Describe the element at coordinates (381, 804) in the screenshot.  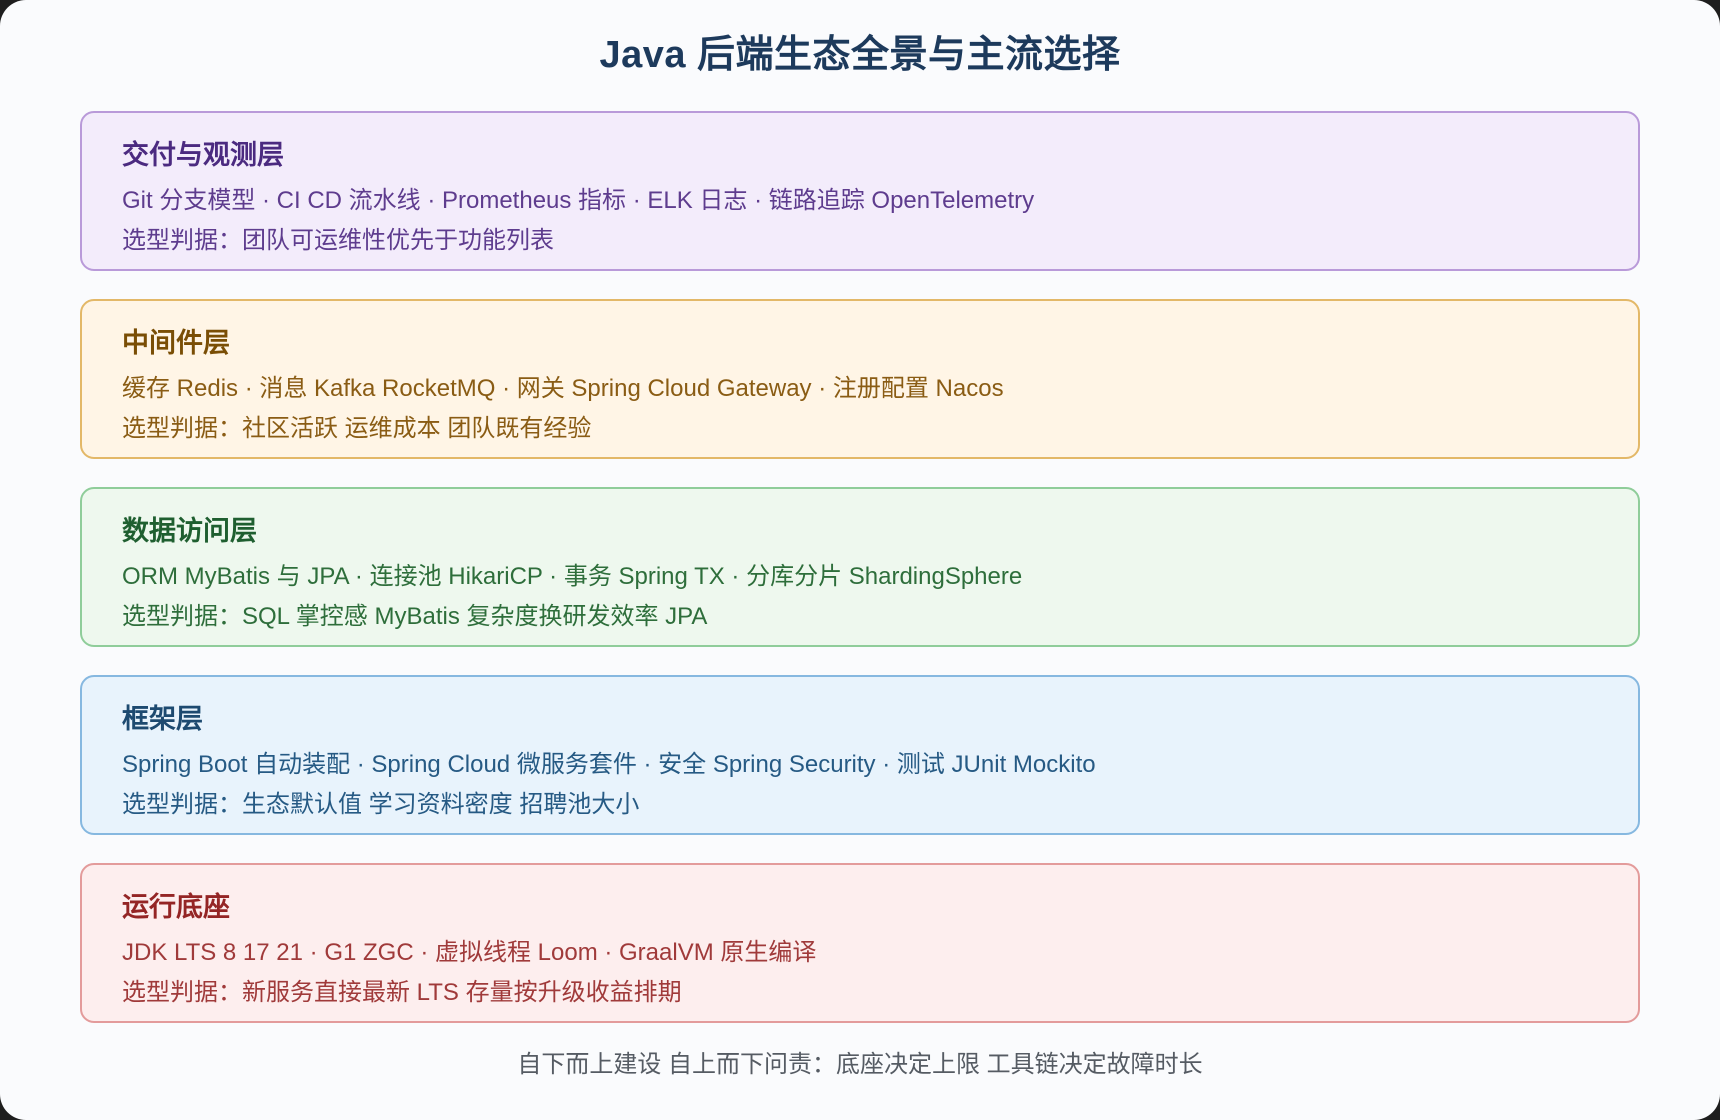
I see `layer-criteria: 选型判据：生态默认值 学习资料密度 招聘池大小` at that location.